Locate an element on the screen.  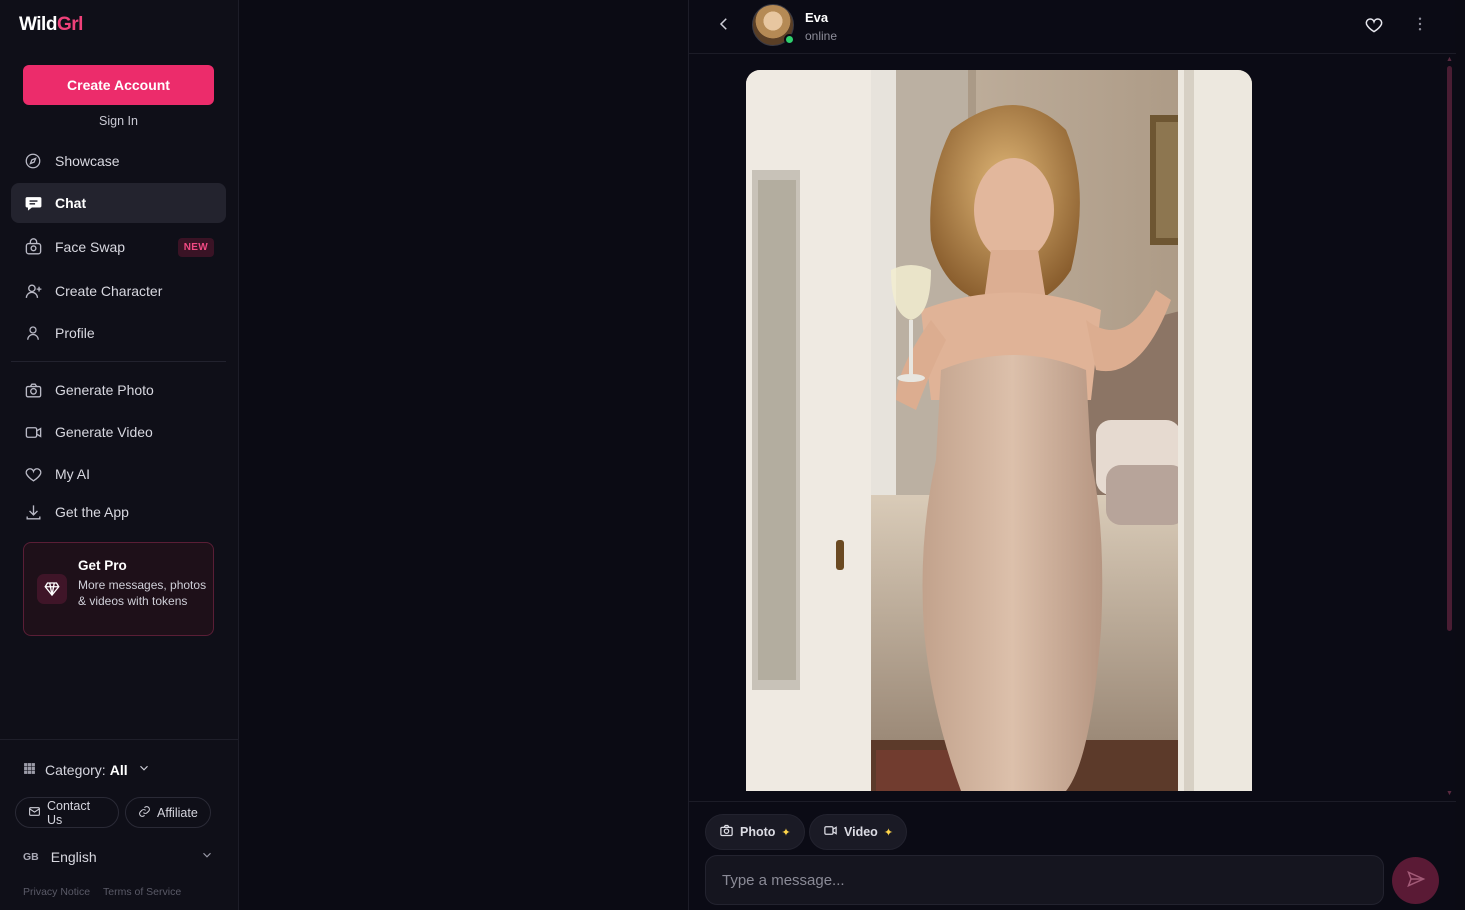
chat-contact-status: online is located at coordinates (821, 36).